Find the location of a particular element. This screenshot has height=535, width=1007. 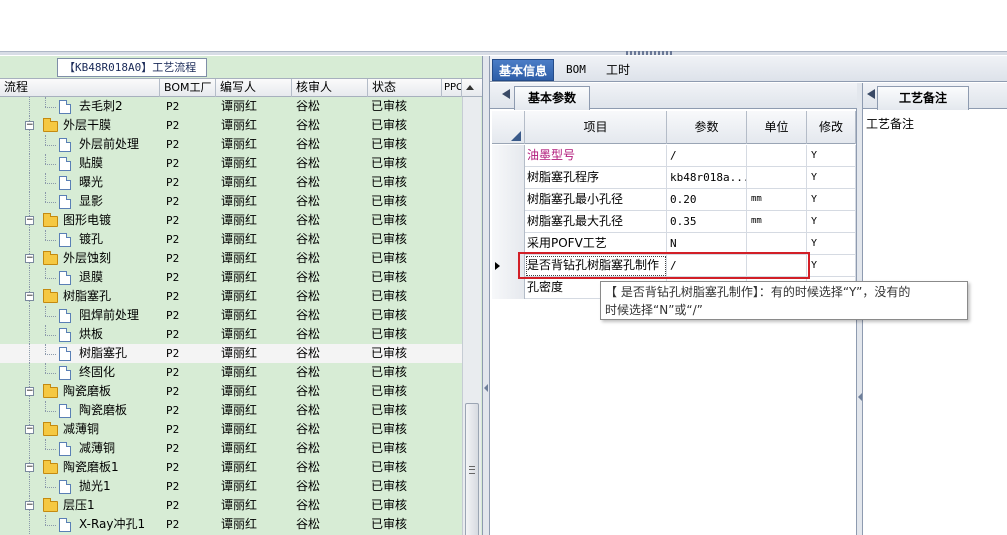

tree-folder-row: − 树脂塞孔 P2 谭丽红 谷松 已审核 is located at coordinates (231, 296).